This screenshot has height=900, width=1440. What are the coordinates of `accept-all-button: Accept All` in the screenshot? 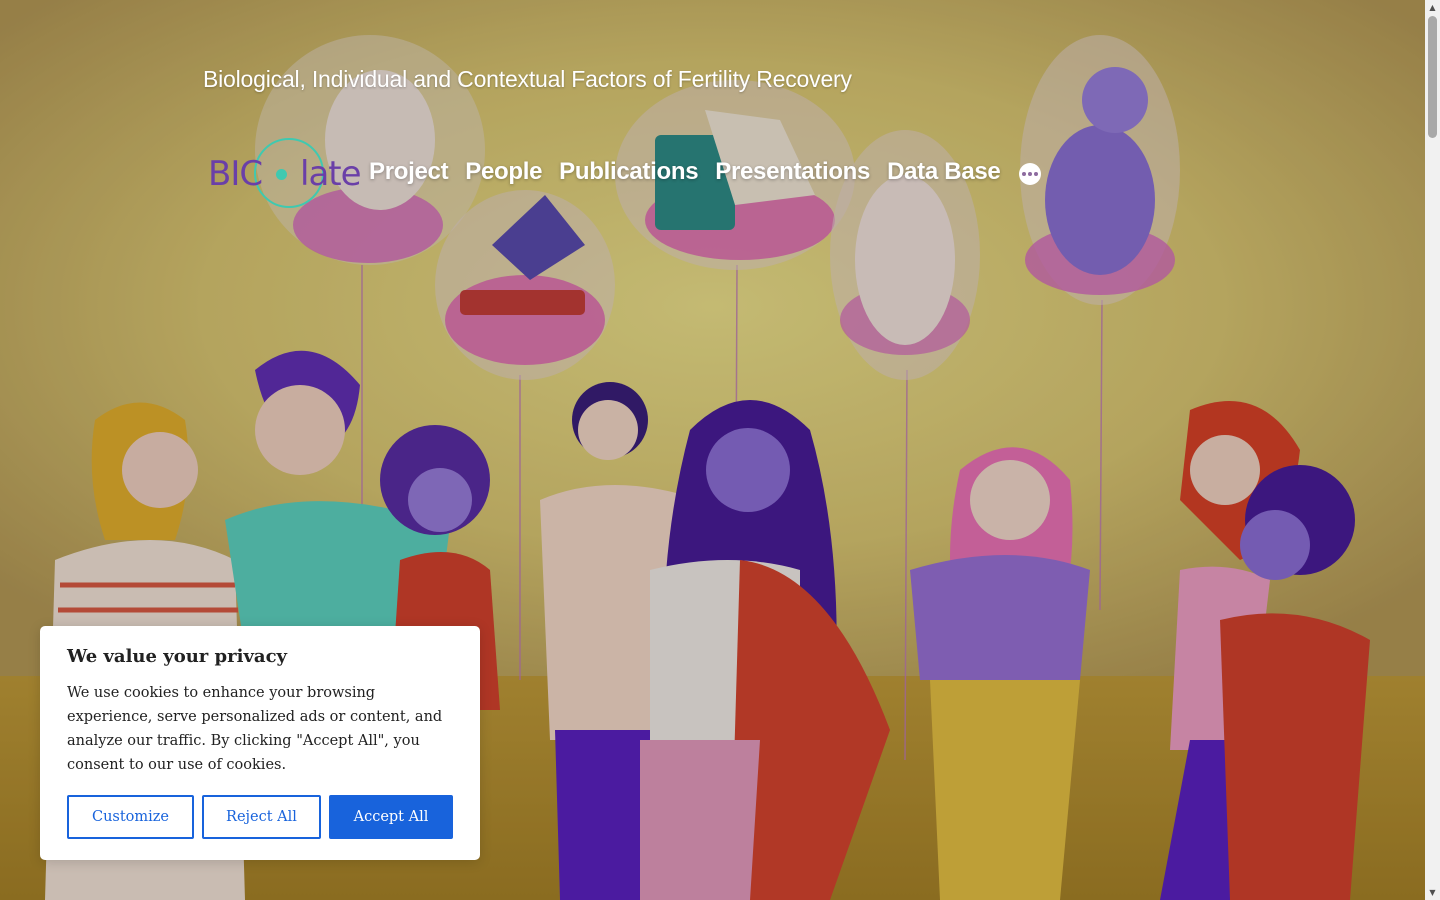 It's located at (391, 817).